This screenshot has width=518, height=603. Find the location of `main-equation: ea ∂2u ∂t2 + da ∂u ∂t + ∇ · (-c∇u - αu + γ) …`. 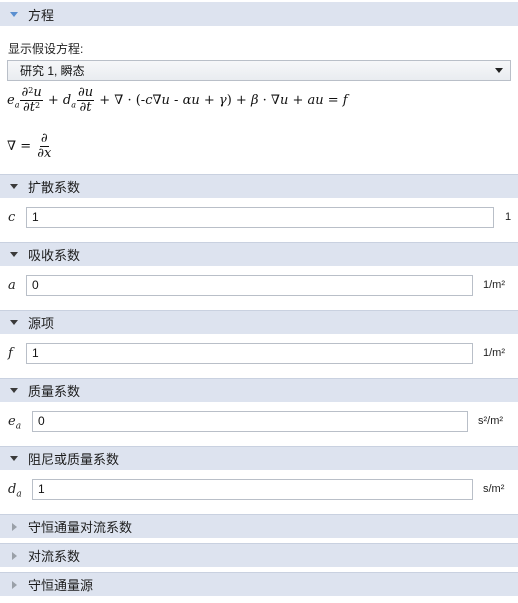

main-equation: ea ∂2u ∂t2 + da ∂u ∂t + ∇ · (-c∇u - αu + γ) … is located at coordinates (177, 100).